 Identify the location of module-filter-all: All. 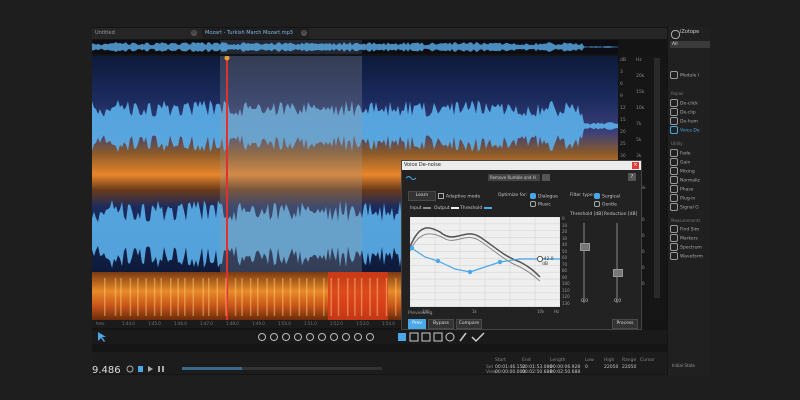
(690, 44).